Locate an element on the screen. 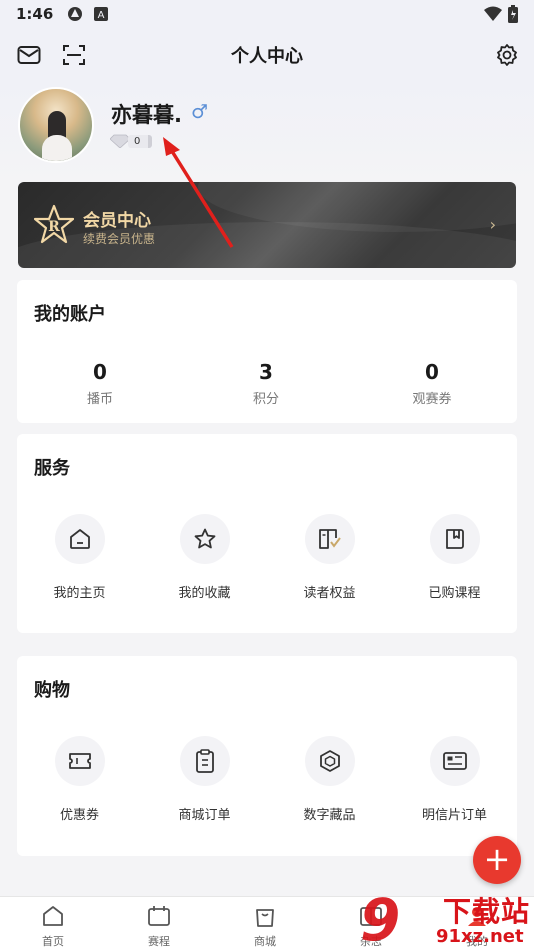 Image resolution: width=534 pixels, height=950 pixels. service-purchased-courses: 已购课程 is located at coordinates (454, 557).